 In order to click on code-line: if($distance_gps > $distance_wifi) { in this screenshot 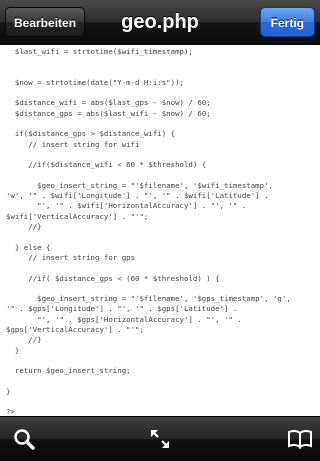, I will do `click(91, 134)`.